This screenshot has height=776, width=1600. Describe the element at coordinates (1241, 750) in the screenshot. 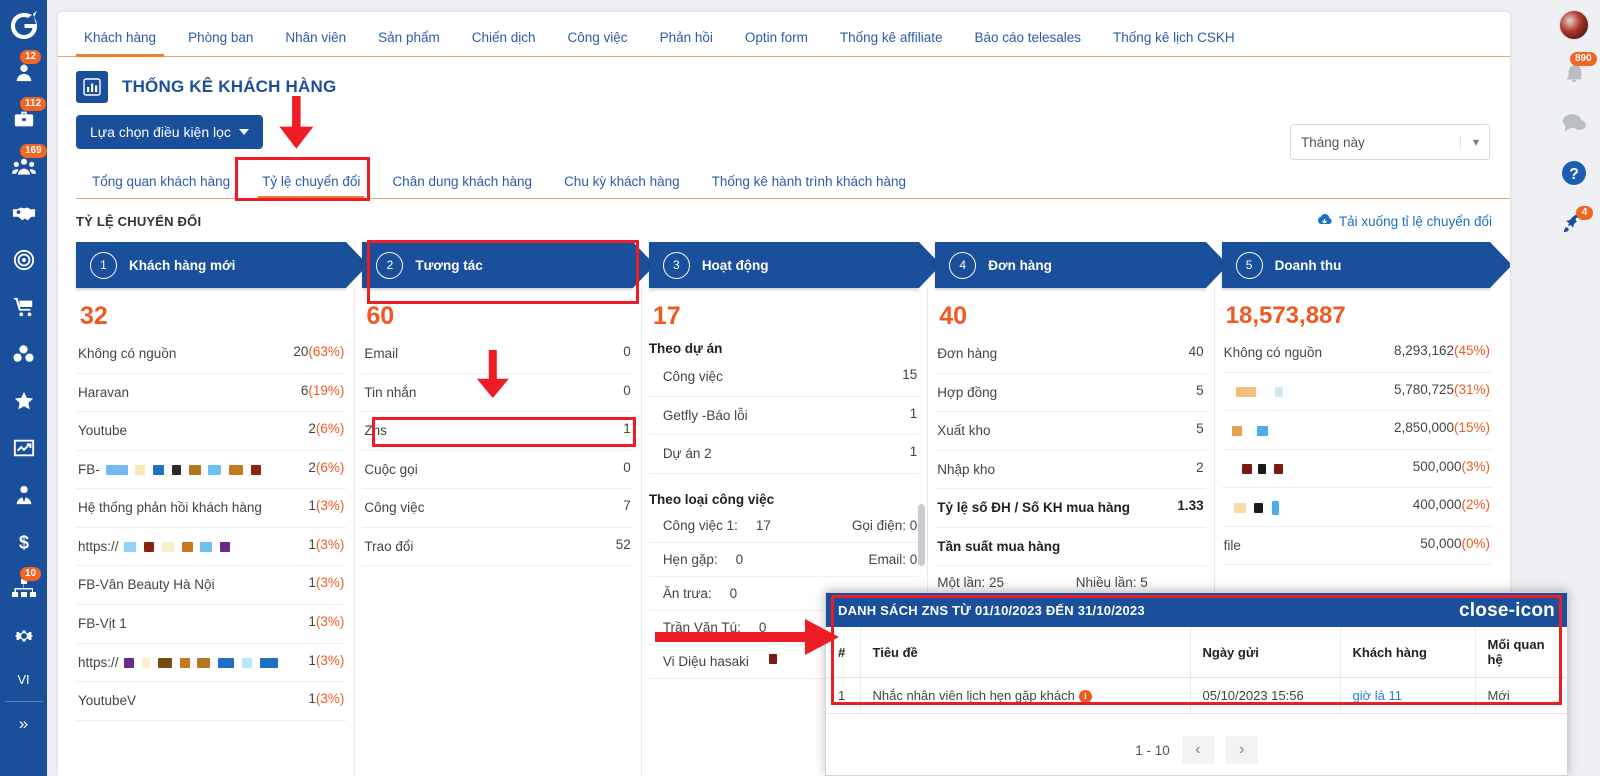

I see `next-page-button: ›` at that location.